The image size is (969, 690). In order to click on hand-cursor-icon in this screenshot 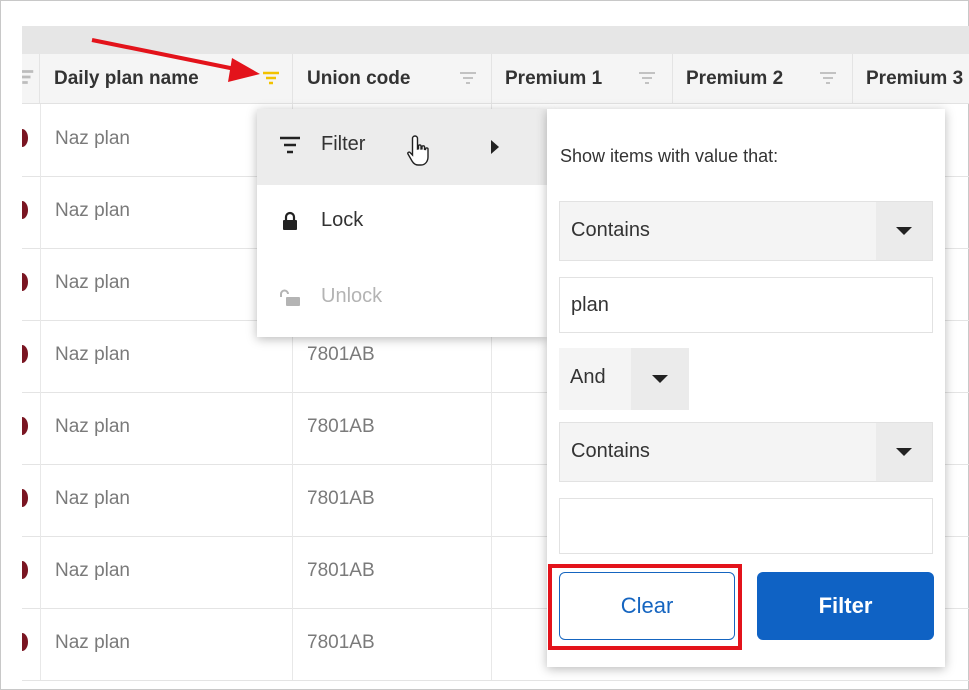, I will do `click(418, 150)`.